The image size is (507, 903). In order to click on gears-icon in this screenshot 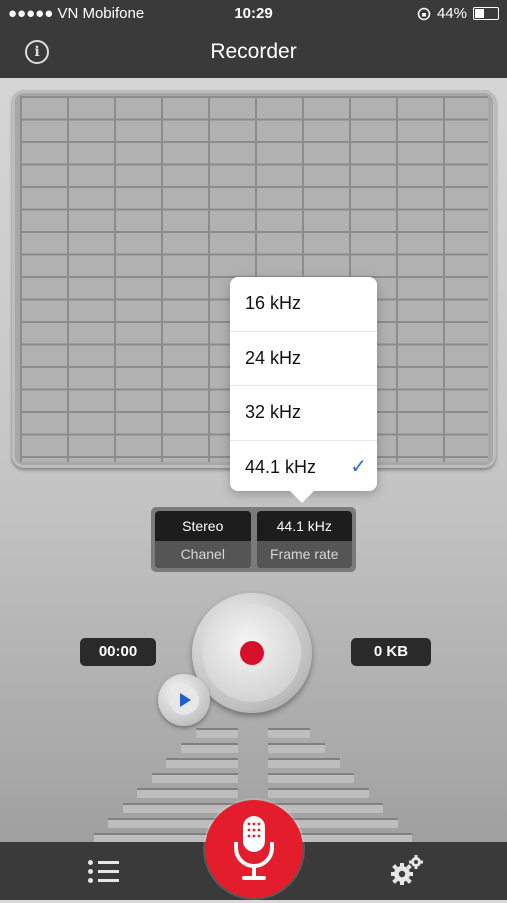, I will do `click(407, 870)`.